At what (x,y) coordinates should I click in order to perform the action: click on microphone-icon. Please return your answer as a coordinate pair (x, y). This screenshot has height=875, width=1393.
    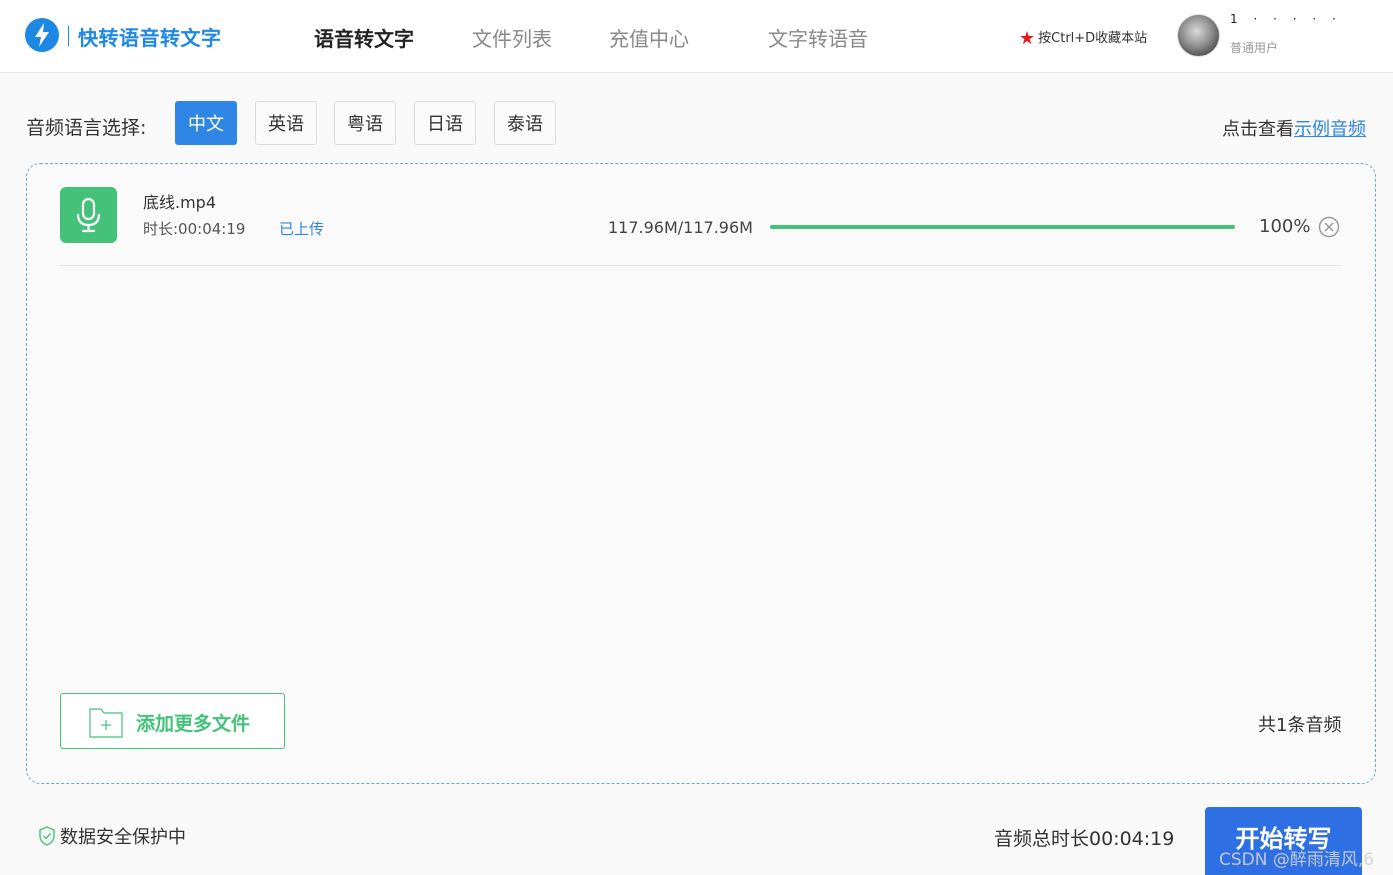
    Looking at the image, I should click on (88, 215).